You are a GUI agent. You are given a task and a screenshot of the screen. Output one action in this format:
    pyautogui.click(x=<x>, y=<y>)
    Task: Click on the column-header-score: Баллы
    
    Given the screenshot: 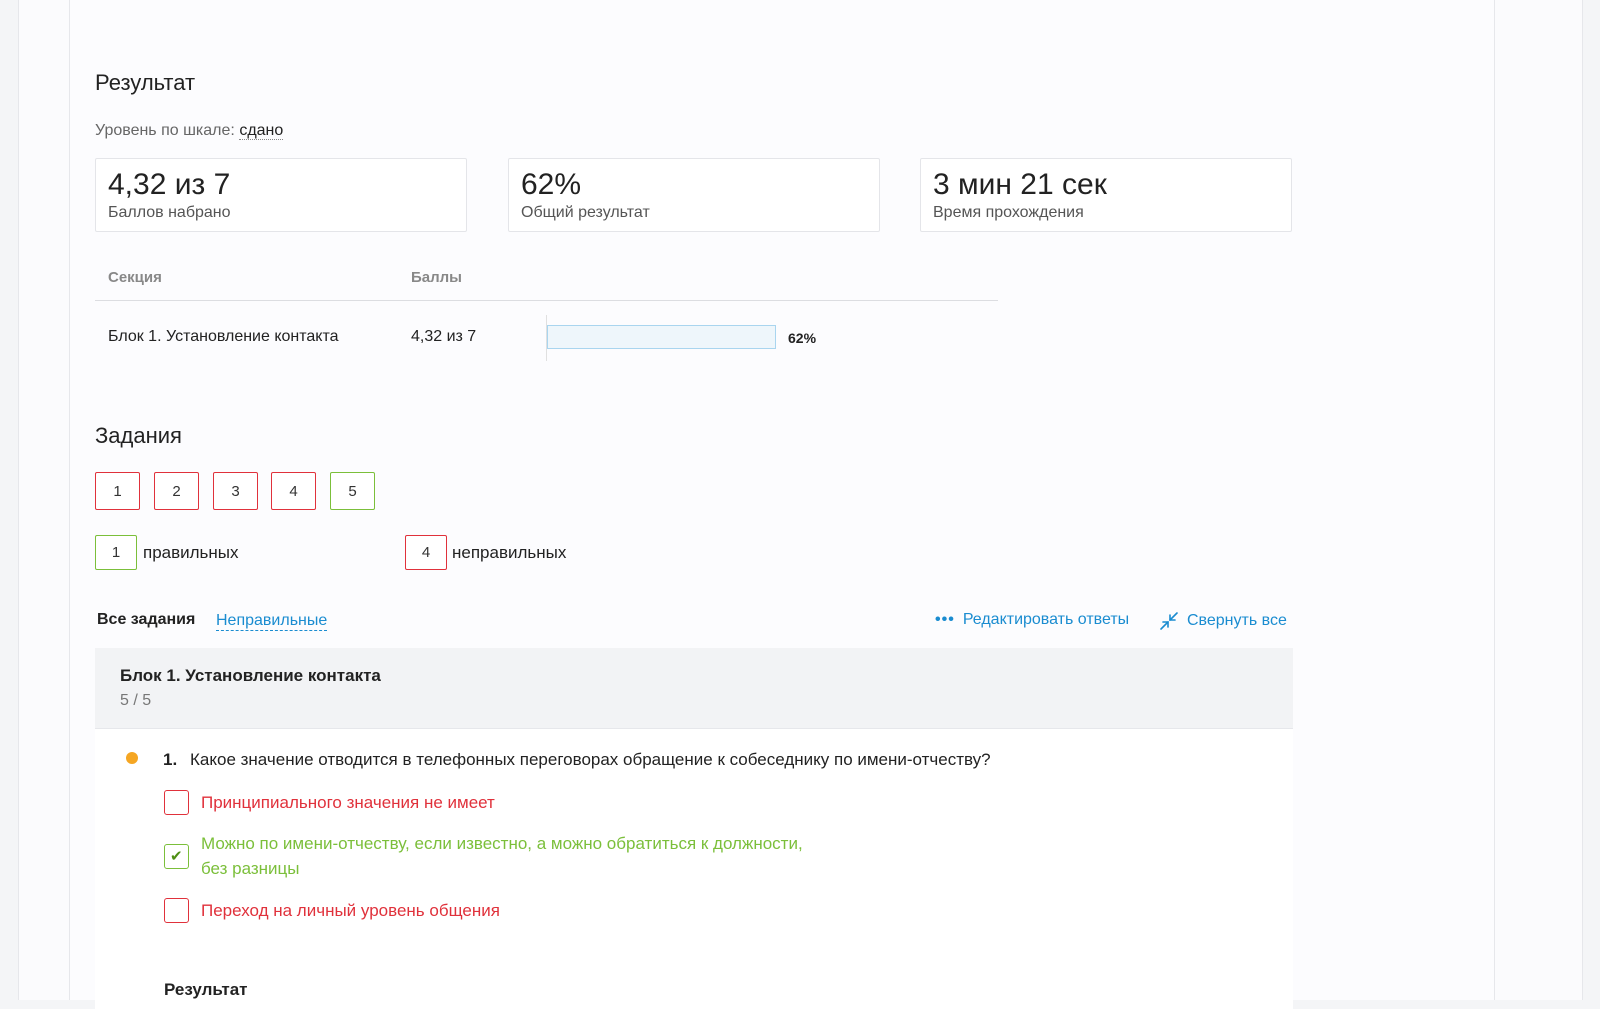 What is the action you would take?
    pyautogui.click(x=436, y=277)
    